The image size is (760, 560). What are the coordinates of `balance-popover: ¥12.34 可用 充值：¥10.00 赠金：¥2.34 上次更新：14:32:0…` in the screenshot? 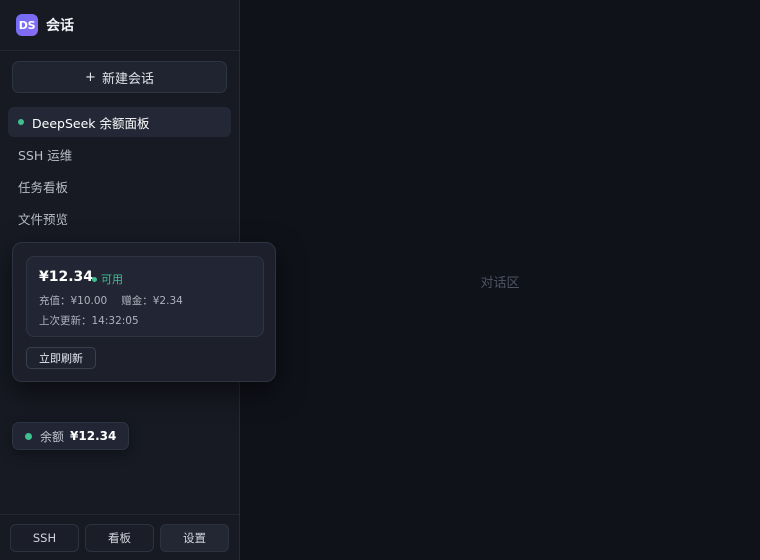 It's located at (144, 312).